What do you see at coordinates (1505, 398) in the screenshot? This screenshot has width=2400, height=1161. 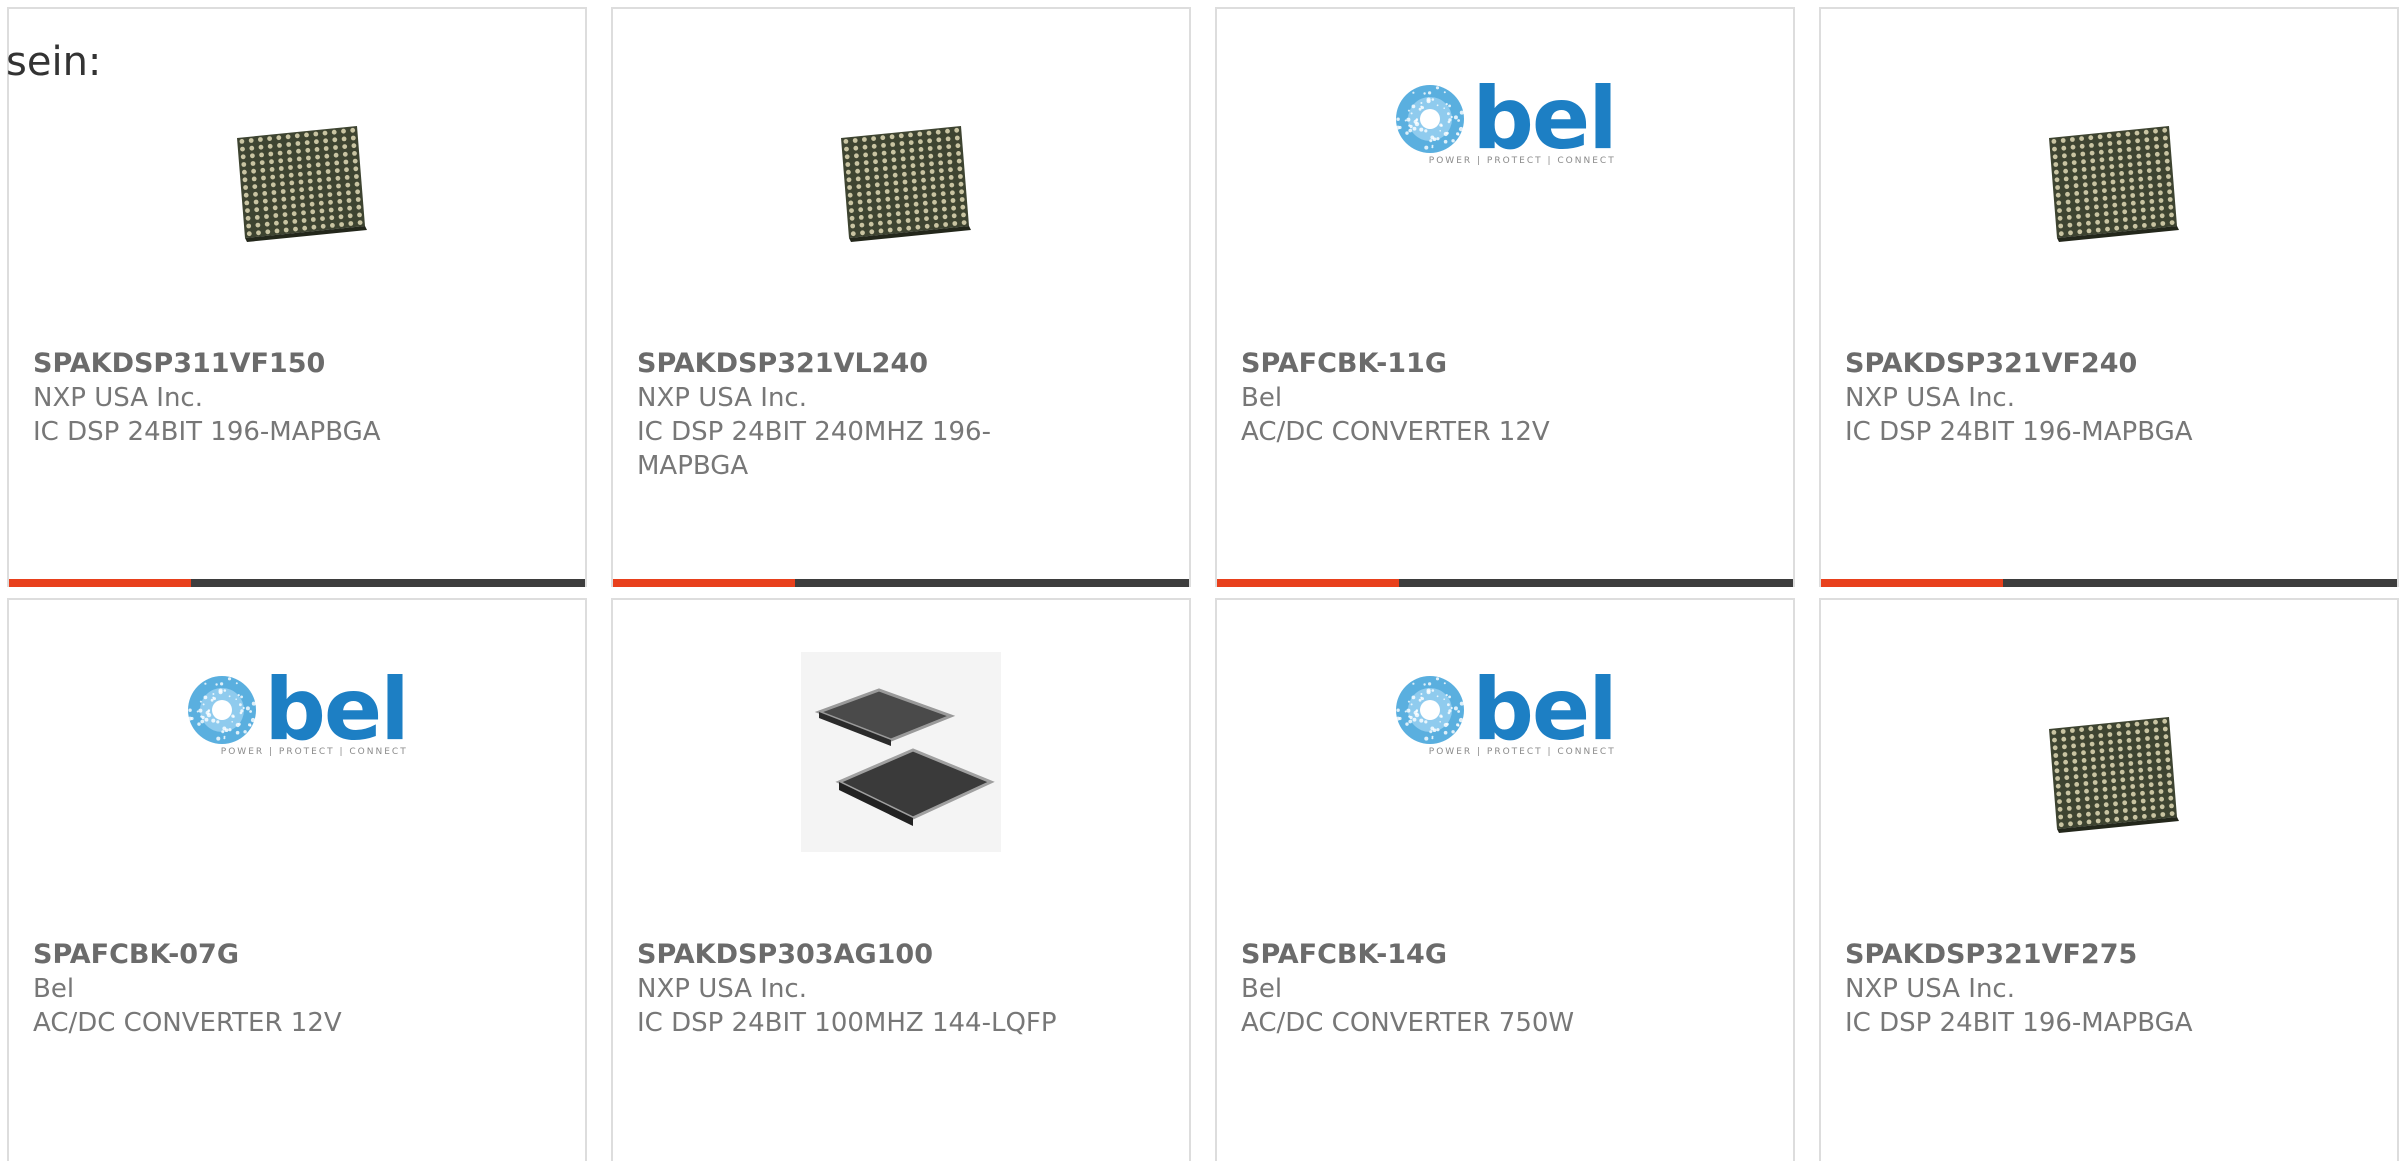 I see `product-info: SPAFCBK-11G Bel AC/DC CONVERTER 12V` at bounding box center [1505, 398].